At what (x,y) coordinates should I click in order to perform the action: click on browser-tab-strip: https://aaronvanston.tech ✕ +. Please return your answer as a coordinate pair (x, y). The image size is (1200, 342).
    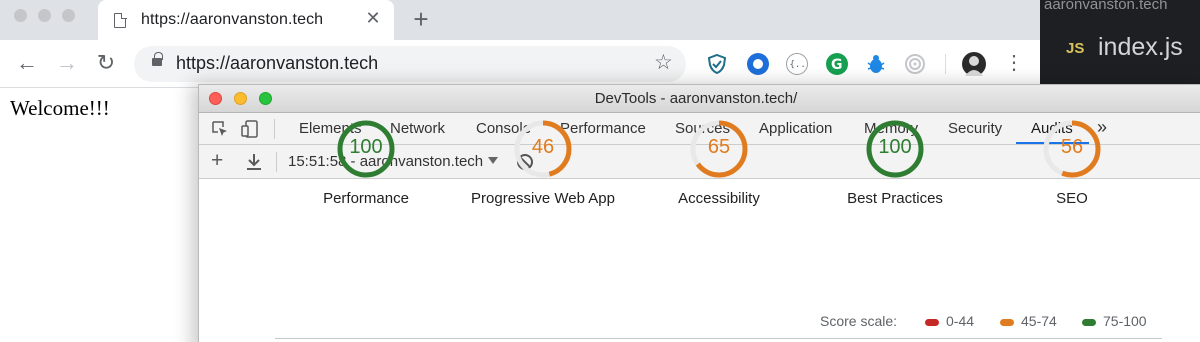
    Looking at the image, I should click on (520, 20).